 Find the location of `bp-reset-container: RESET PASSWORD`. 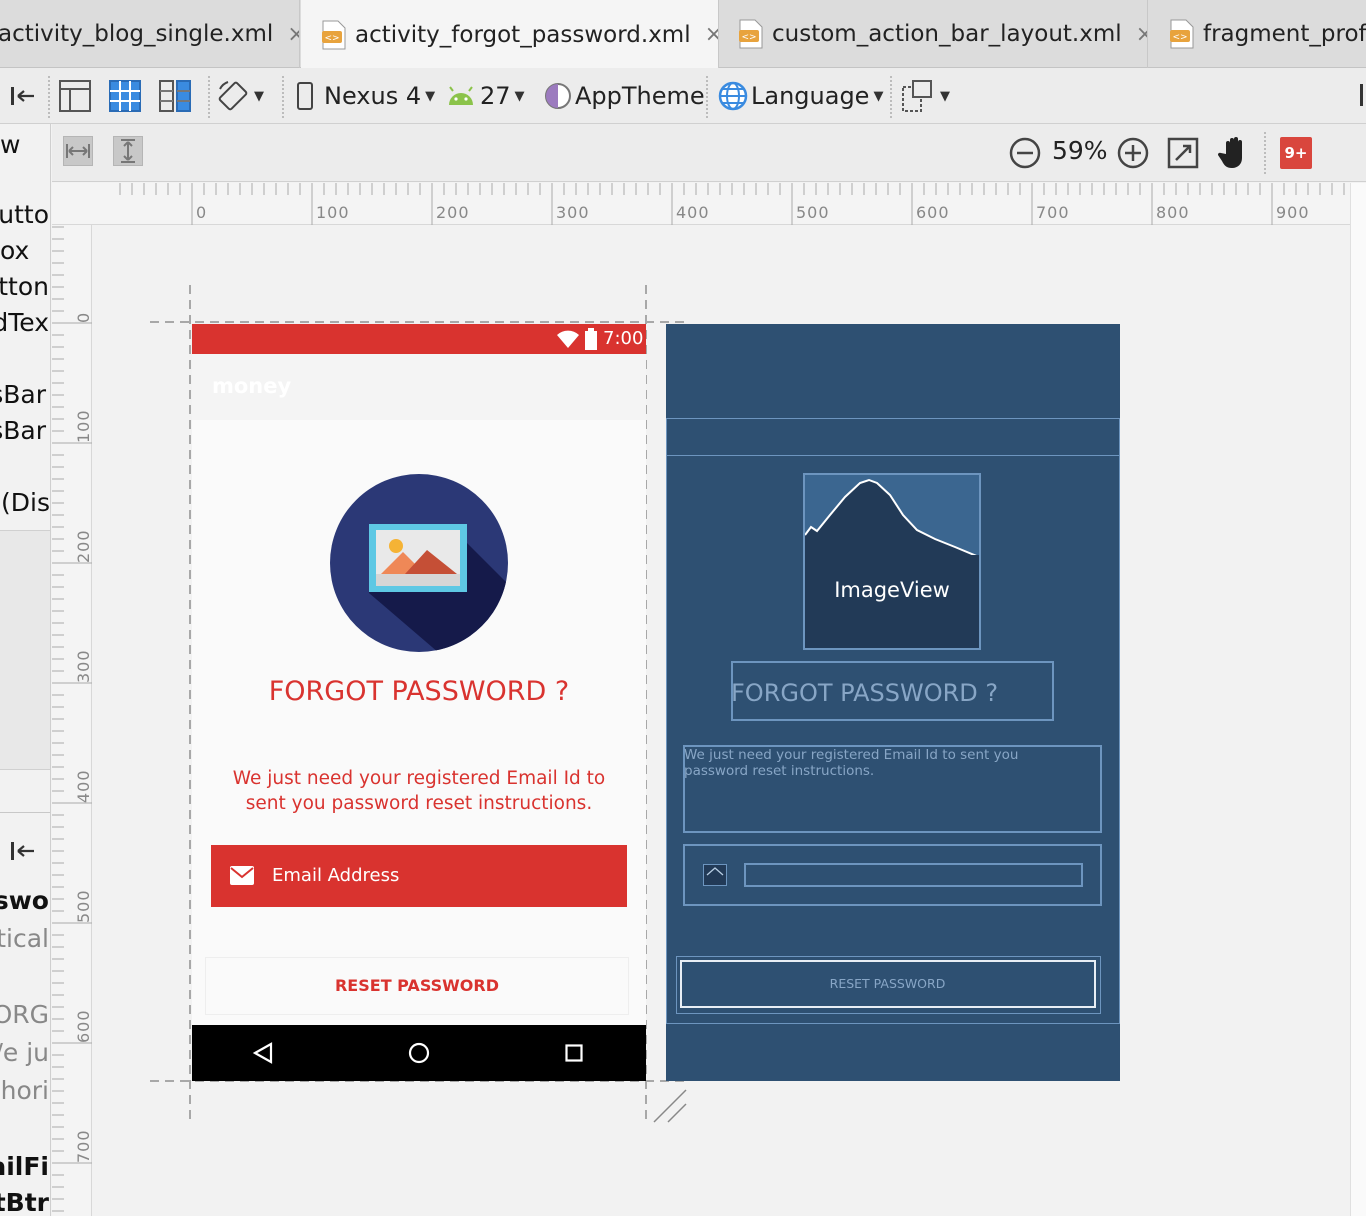

bp-reset-container: RESET PASSWORD is located at coordinates (888, 985).